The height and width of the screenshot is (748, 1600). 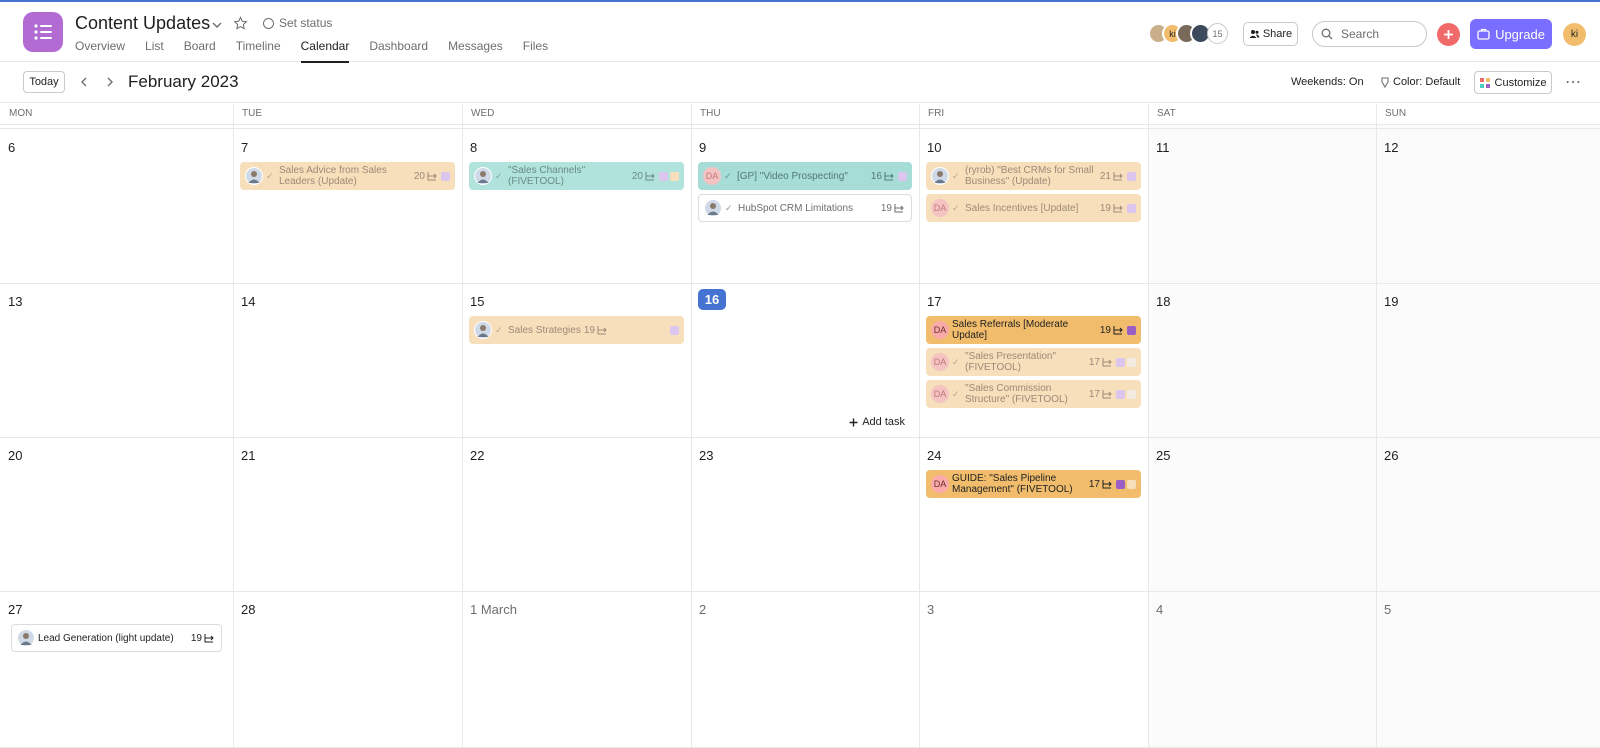 What do you see at coordinates (84, 82) in the screenshot?
I see `chevron-left-icon` at bounding box center [84, 82].